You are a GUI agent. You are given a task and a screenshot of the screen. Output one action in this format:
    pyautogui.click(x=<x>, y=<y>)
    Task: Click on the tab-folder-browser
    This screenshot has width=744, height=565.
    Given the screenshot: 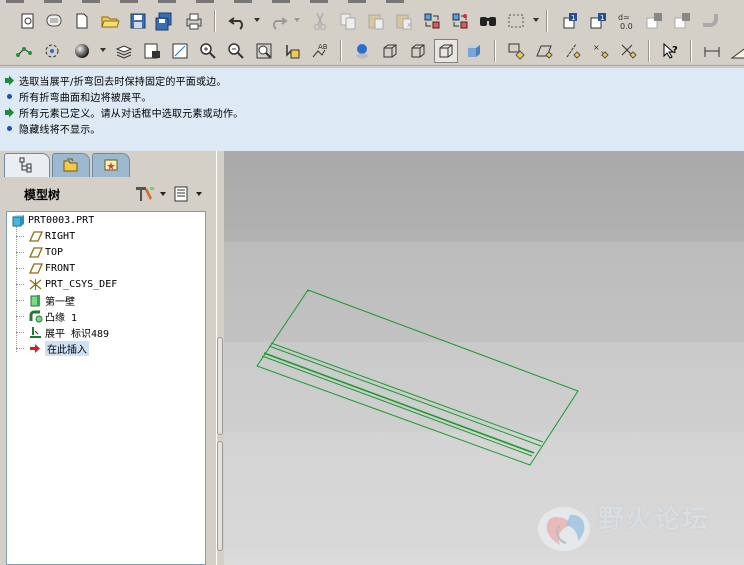 What is the action you would take?
    pyautogui.click(x=71, y=165)
    